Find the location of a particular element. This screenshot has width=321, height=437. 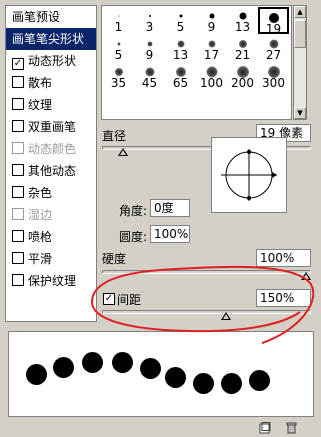

settings-item-6: 动态颜色 is located at coordinates (51, 149).